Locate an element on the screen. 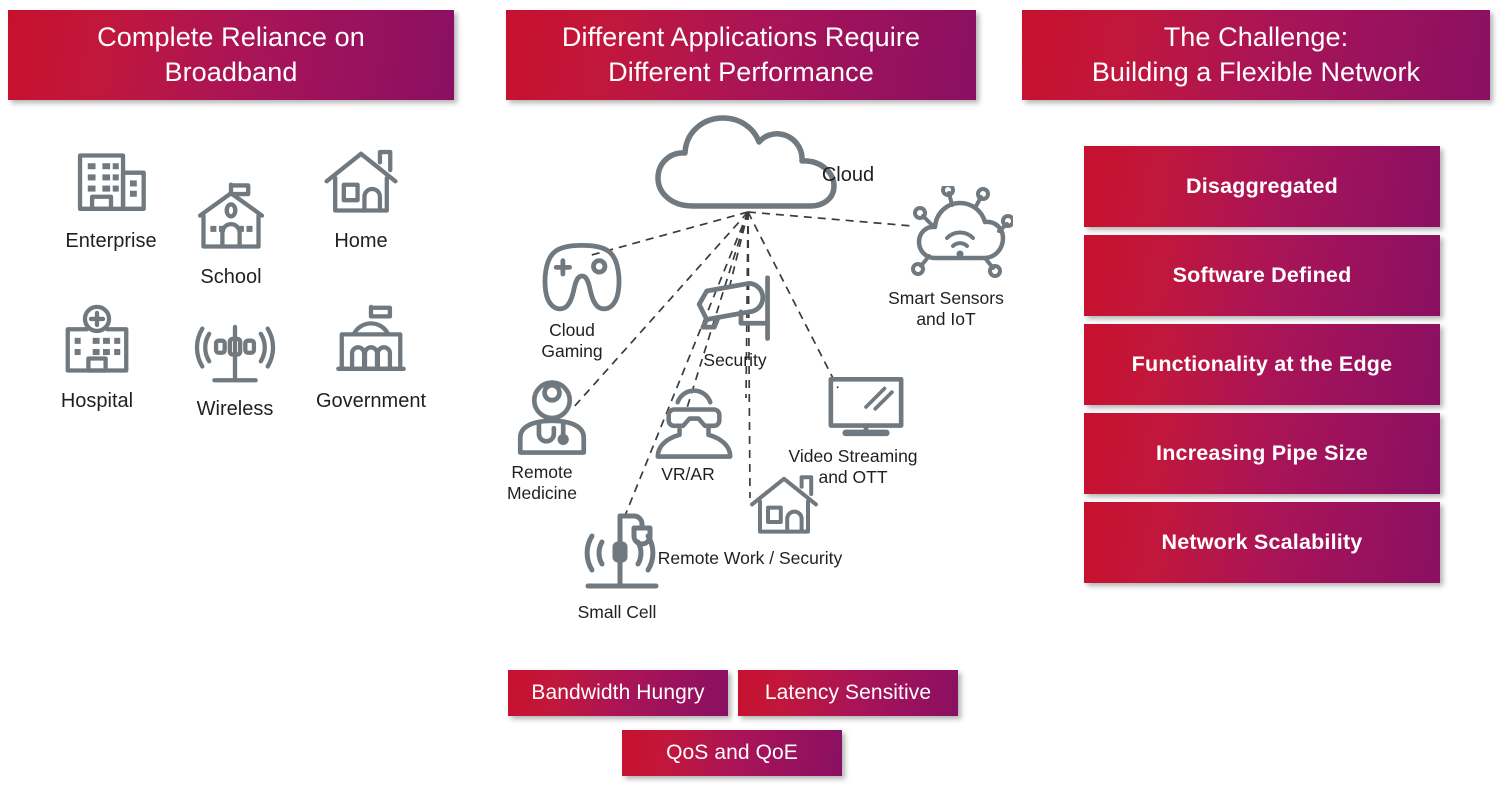 Image resolution: width=1500 pixels, height=792 pixels. diagram-node-smart-sensors: Smart Sensors and IoT is located at coordinates (946, 256).